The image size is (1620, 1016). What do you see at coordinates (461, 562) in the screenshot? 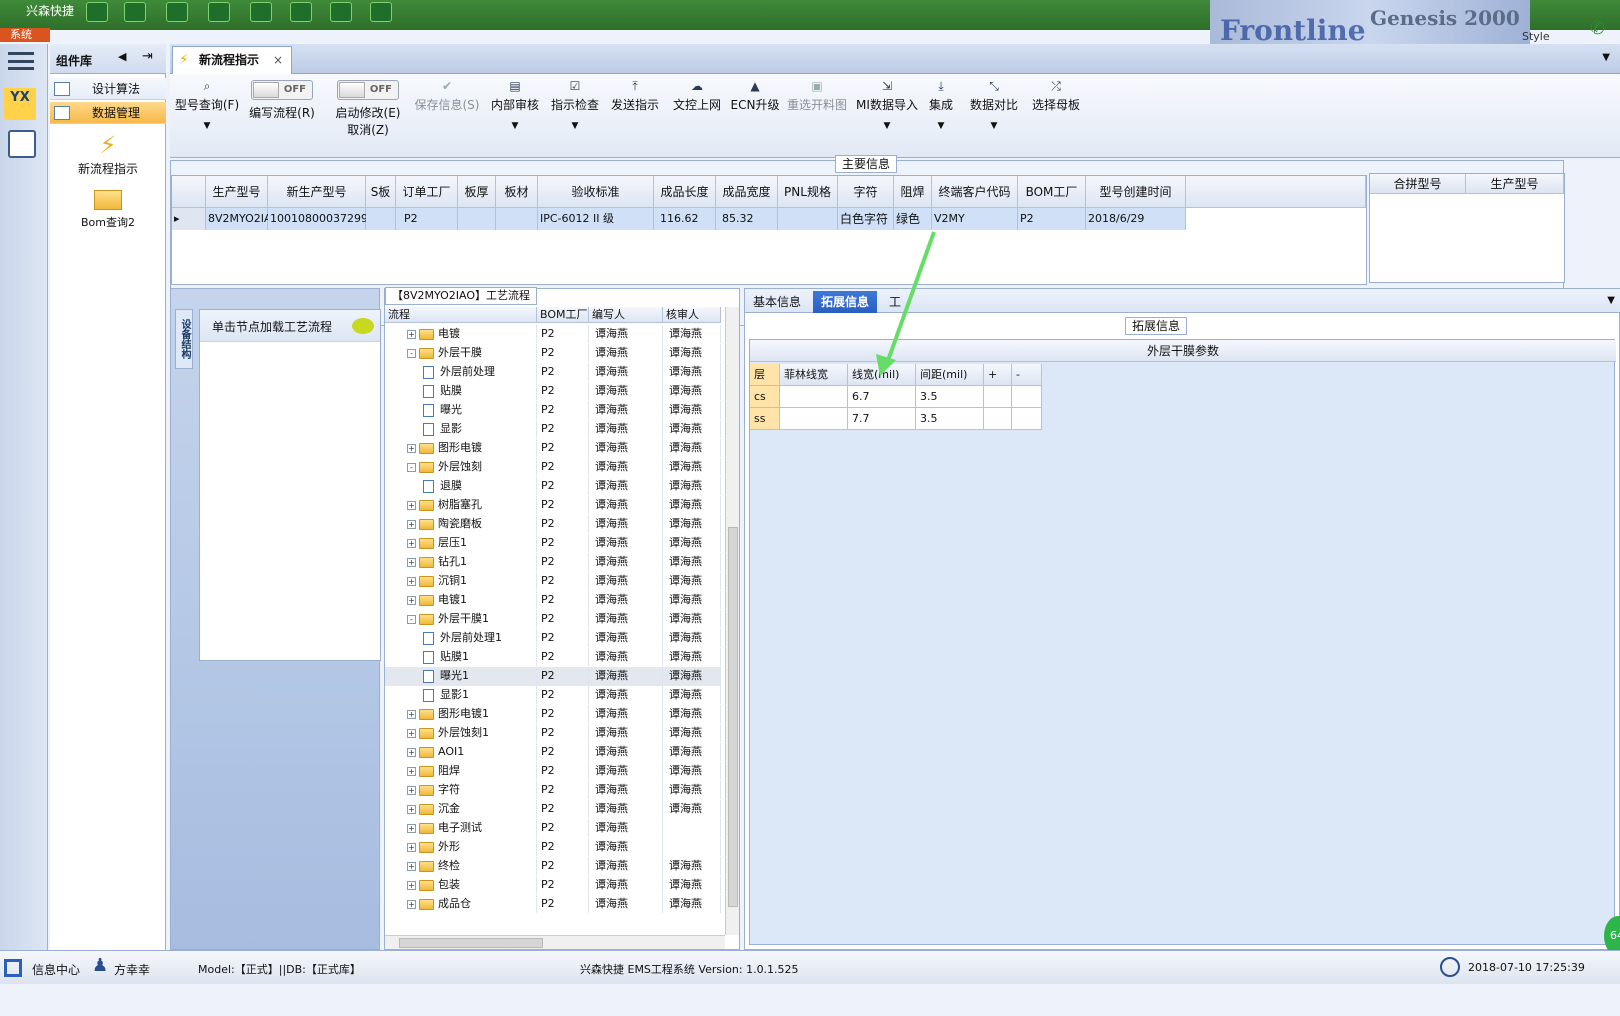
I see `flow-step-name: + 钻孔1` at bounding box center [461, 562].